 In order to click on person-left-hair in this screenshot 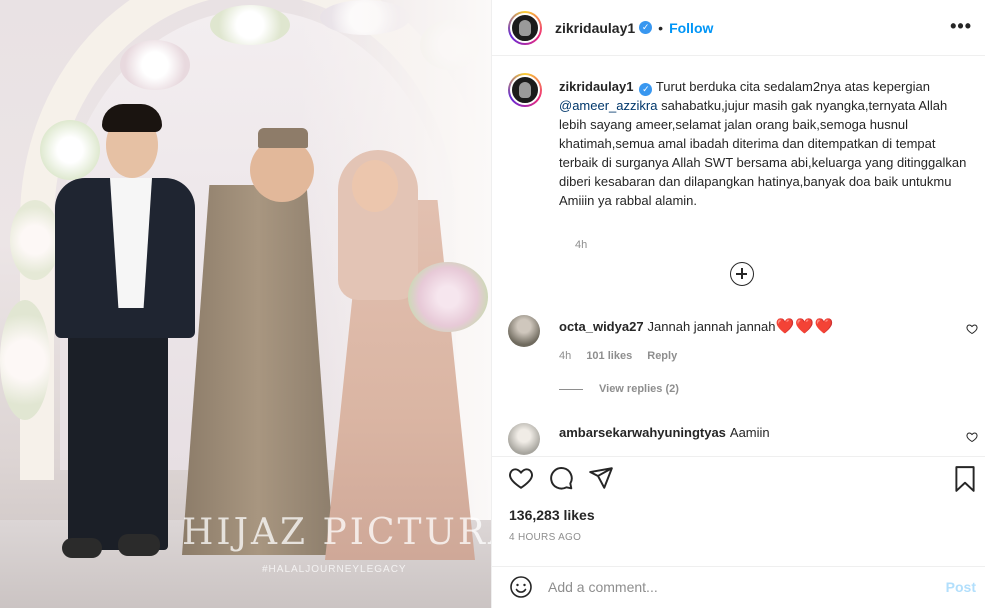, I will do `click(132, 118)`.